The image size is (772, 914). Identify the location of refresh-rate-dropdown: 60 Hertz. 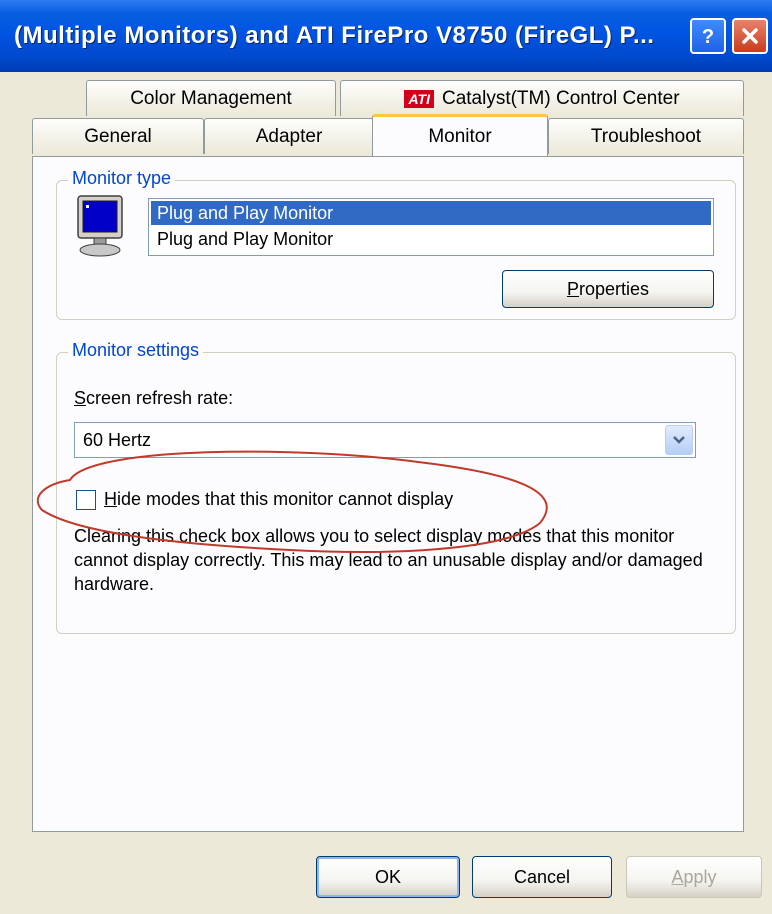
(385, 440).